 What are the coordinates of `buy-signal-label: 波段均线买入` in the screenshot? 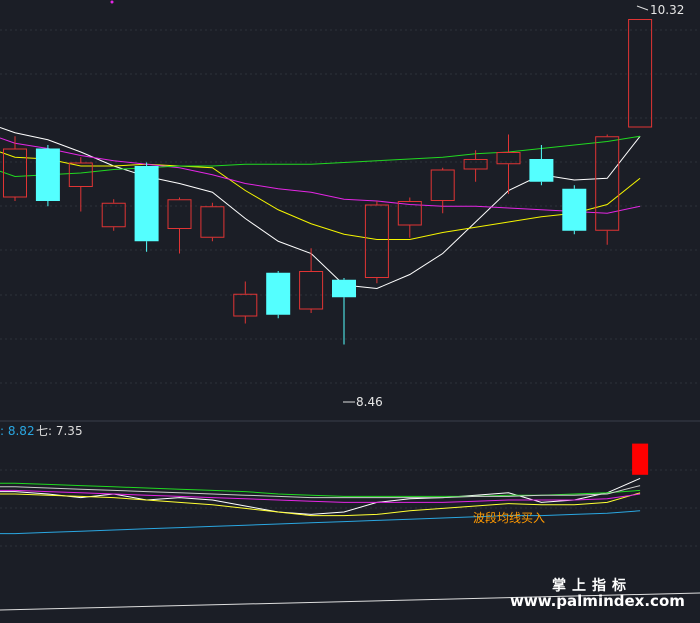 It's located at (509, 517).